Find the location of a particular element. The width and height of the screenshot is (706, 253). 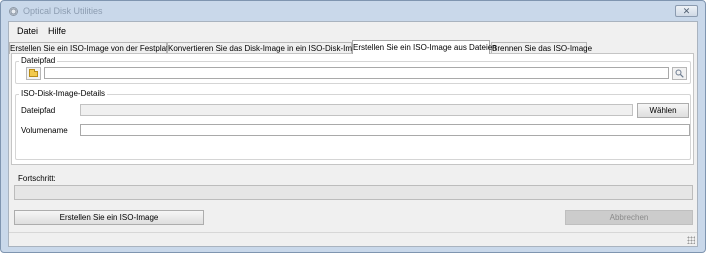

volume-name-label: Volumename is located at coordinates (44, 130).